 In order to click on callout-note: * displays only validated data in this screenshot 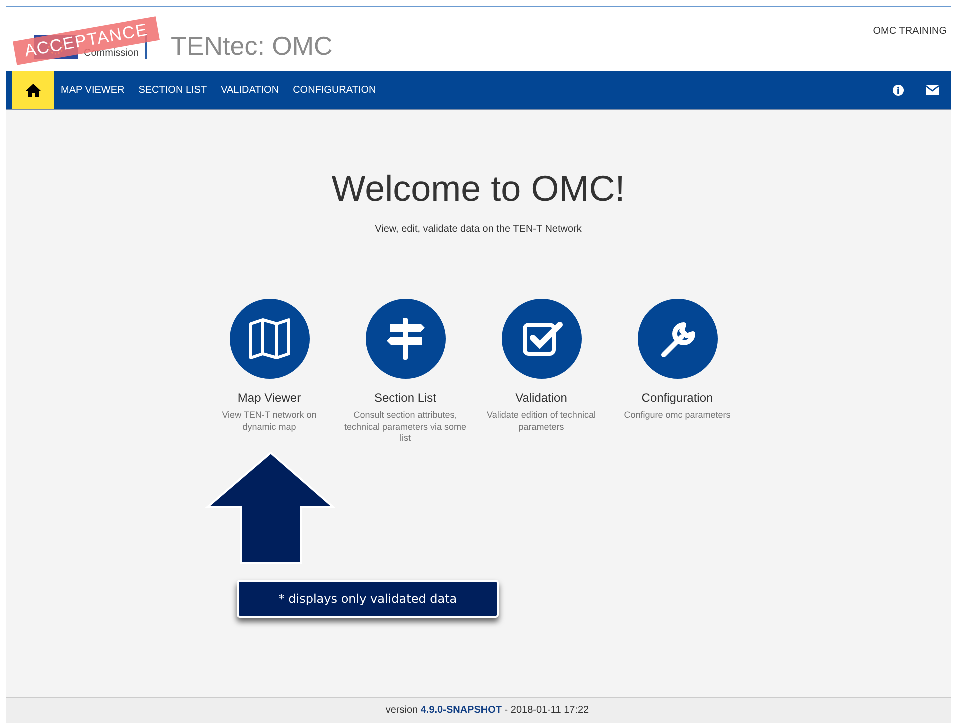, I will do `click(368, 599)`.